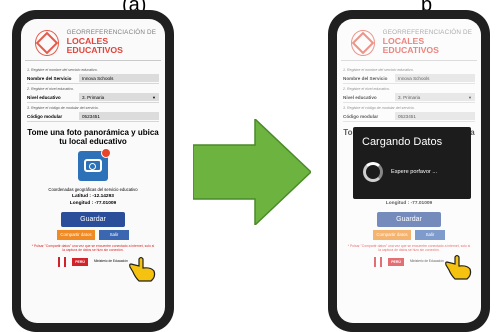 The image size is (502, 332). What do you see at coordinates (106, 152) in the screenshot?
I see `camera-badge-icon` at bounding box center [106, 152].